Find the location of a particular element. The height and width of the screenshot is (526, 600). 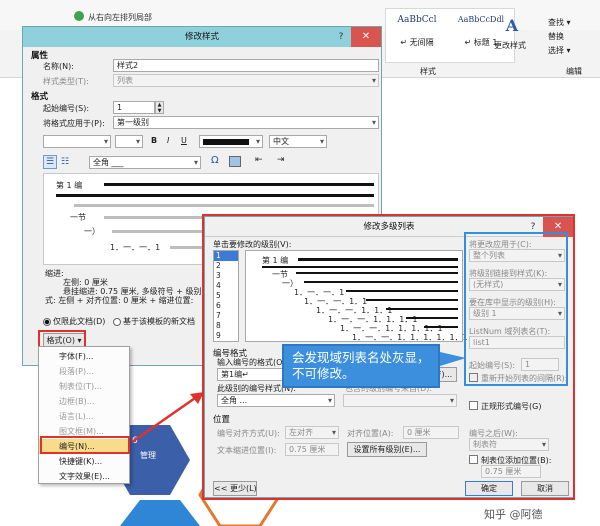

radio-selected-icon is located at coordinates (47, 321).